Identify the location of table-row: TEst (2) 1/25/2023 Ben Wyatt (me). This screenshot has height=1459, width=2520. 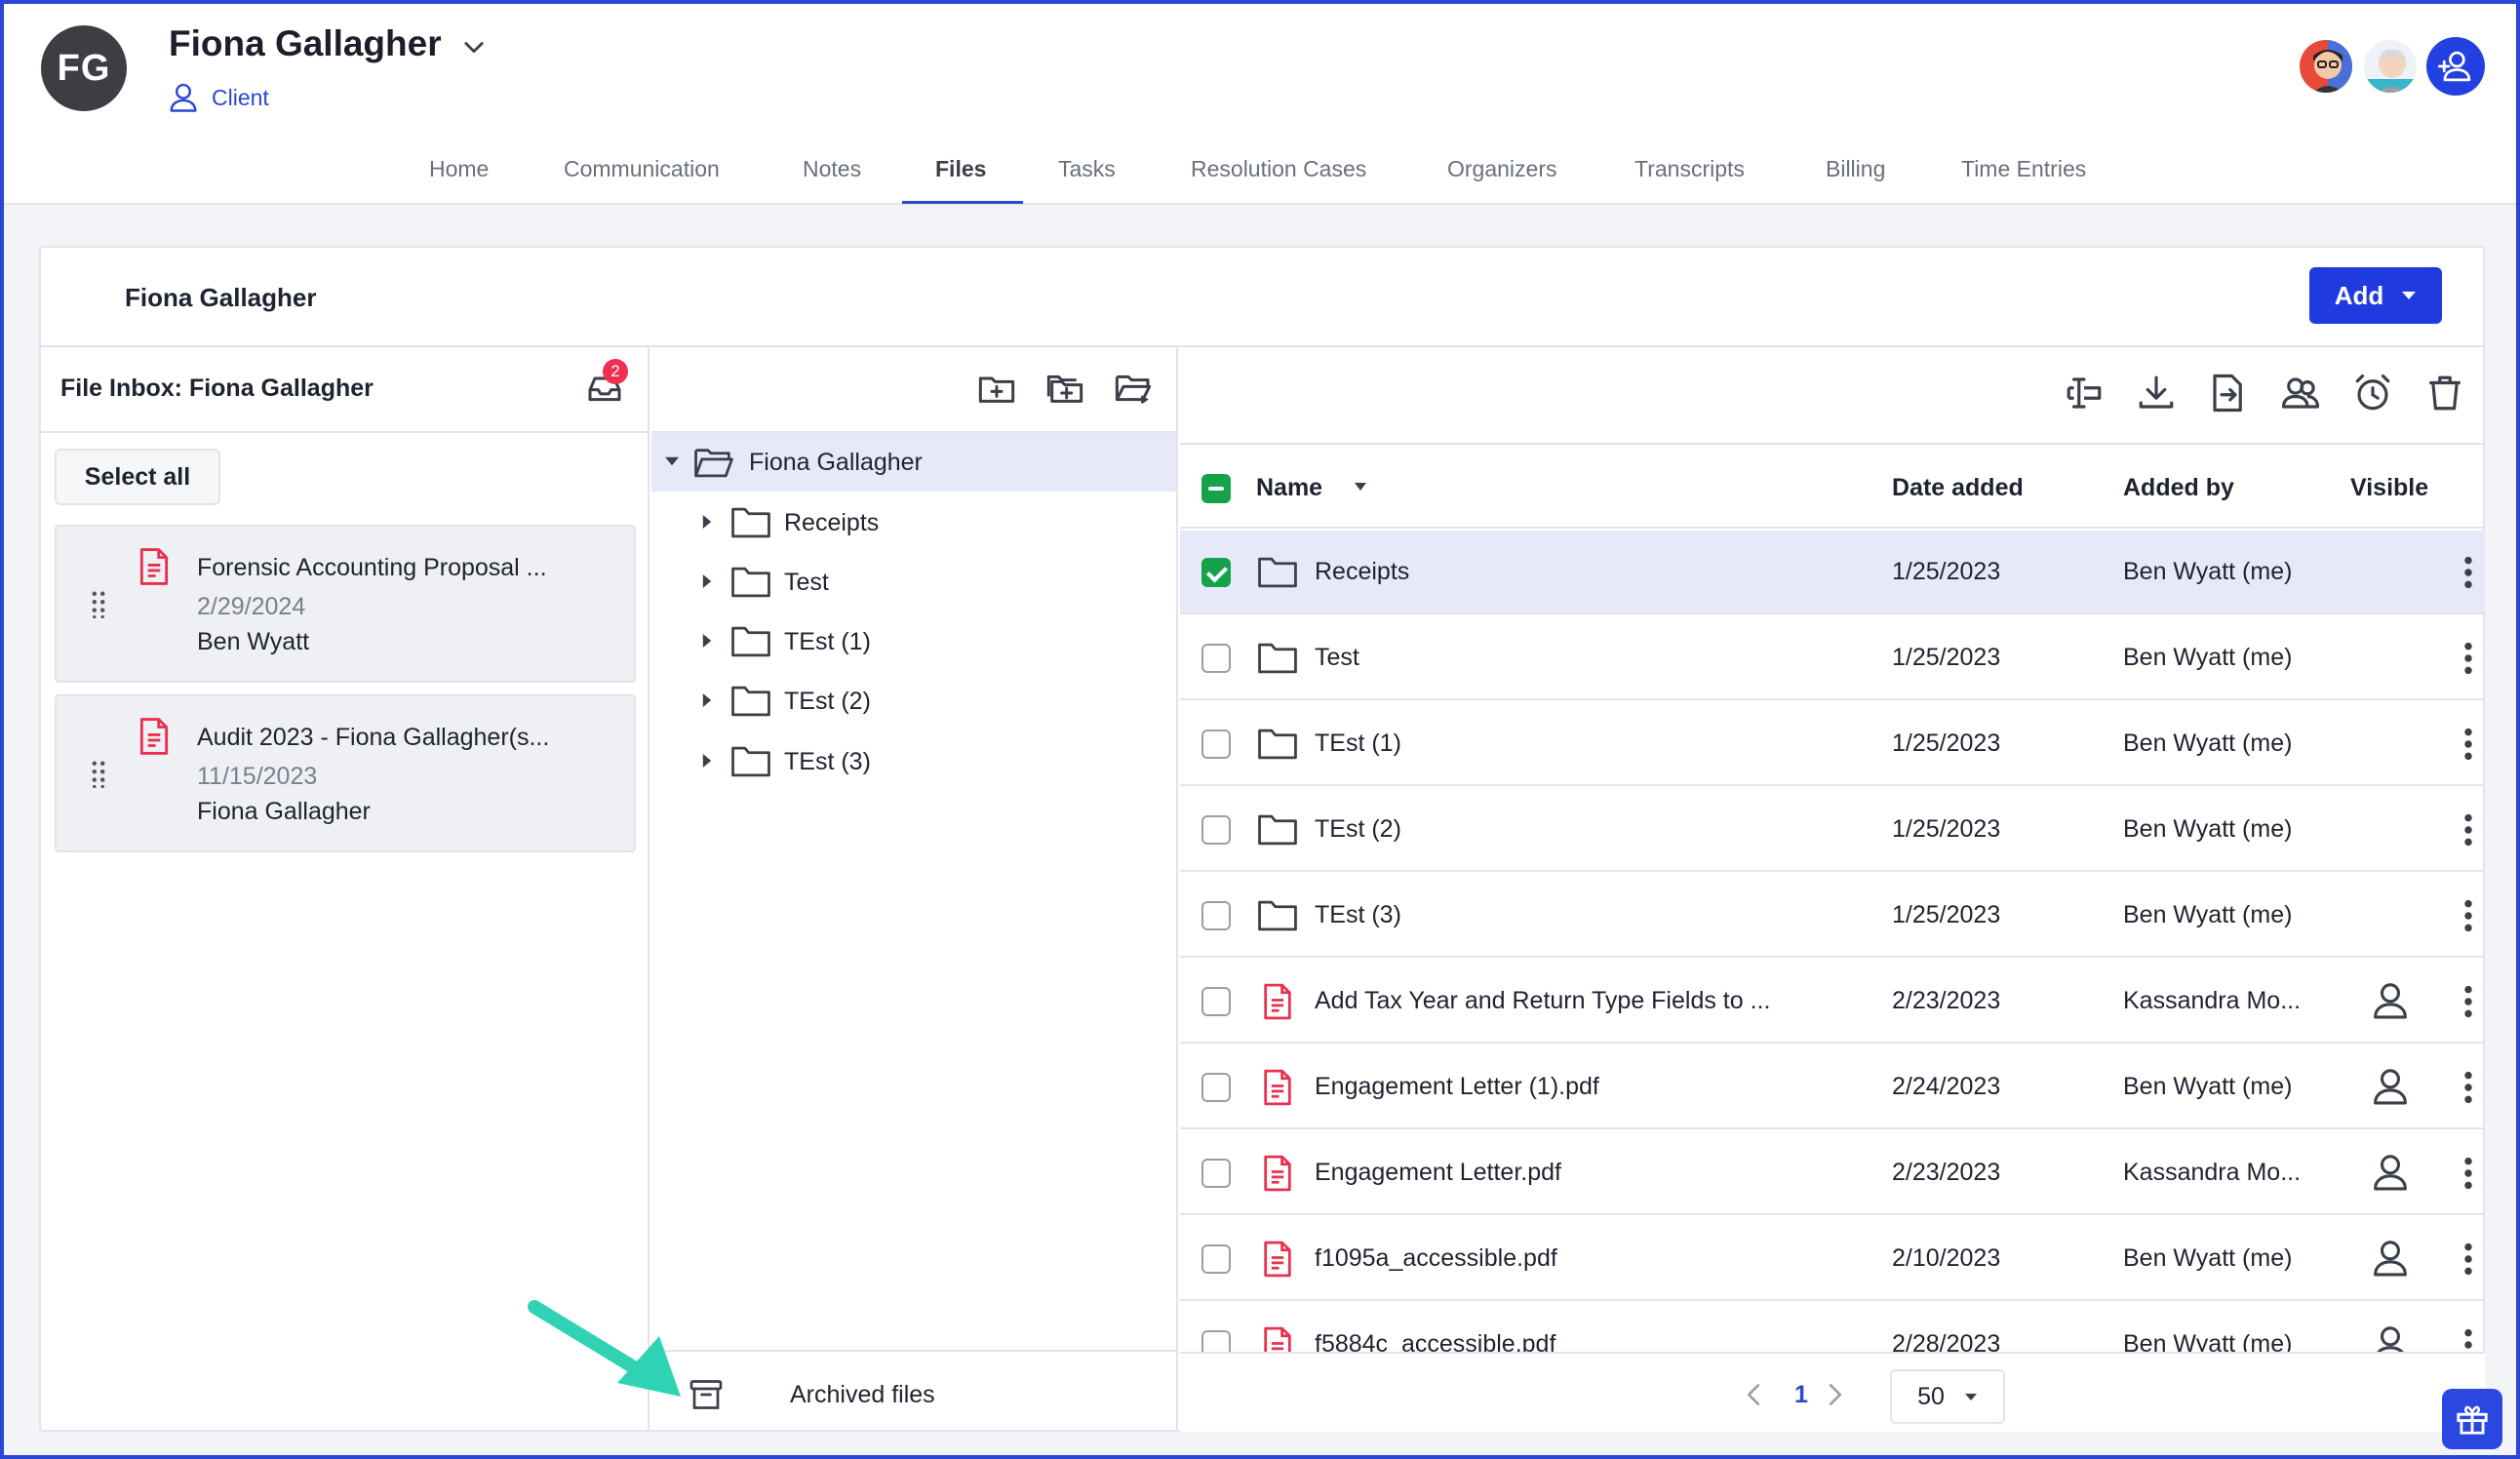
(1832, 830).